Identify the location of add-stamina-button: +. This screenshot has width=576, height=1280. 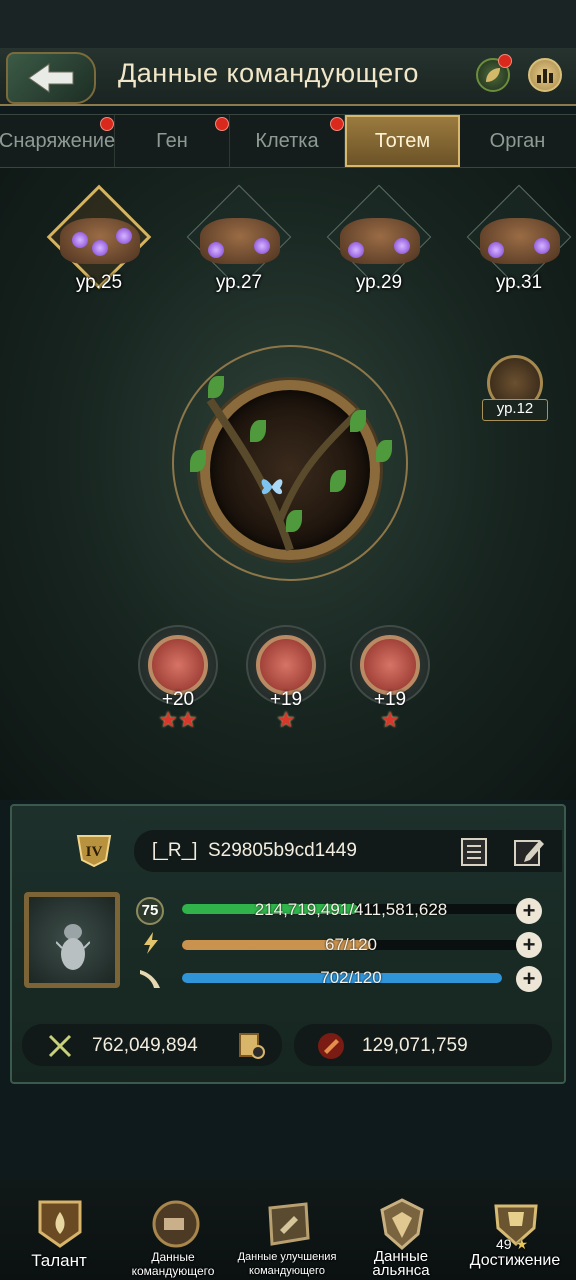
(529, 979).